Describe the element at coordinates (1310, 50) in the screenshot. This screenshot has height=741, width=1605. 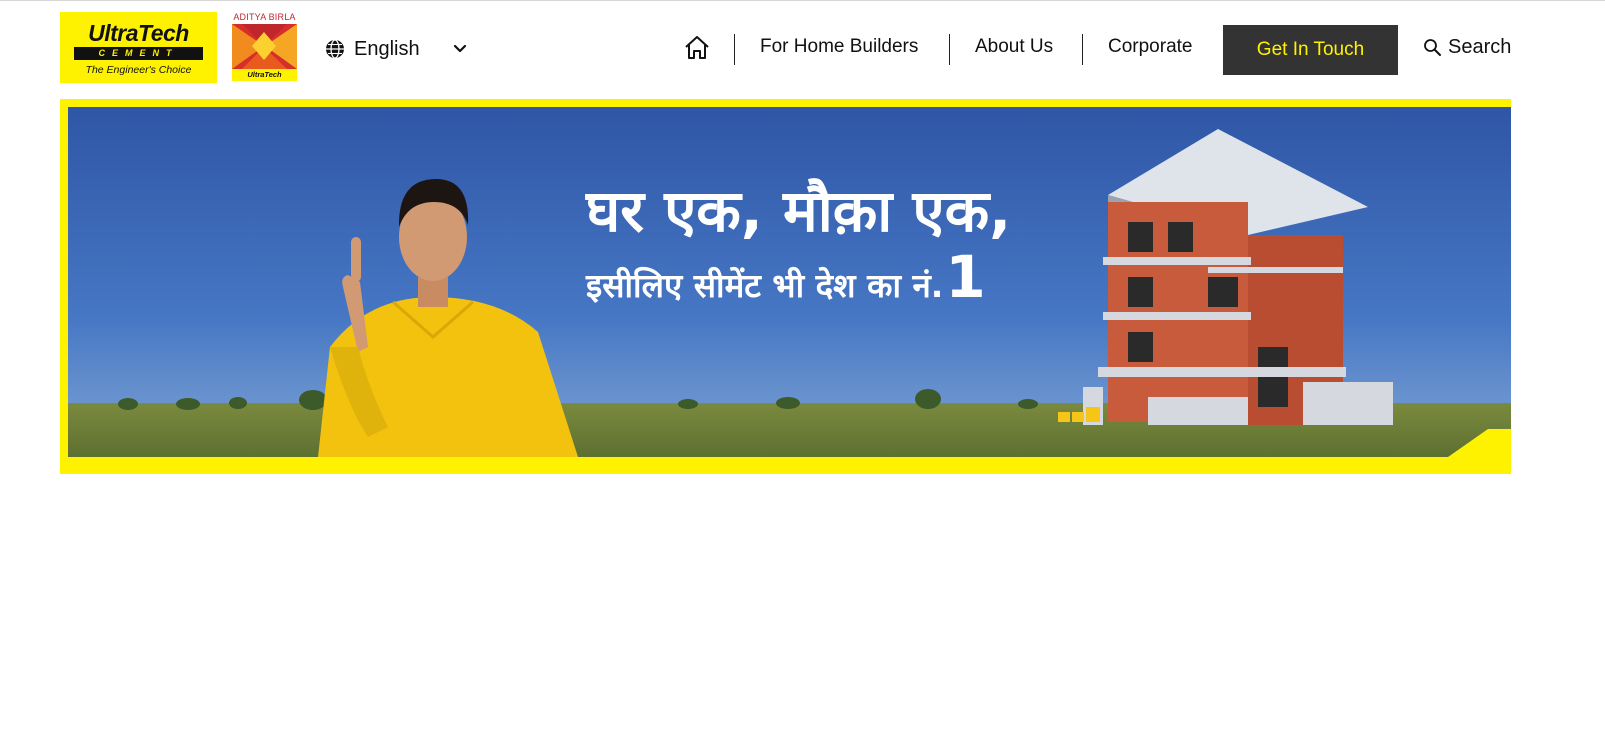
I see `get-in-touch-button: Get In Touch` at that location.